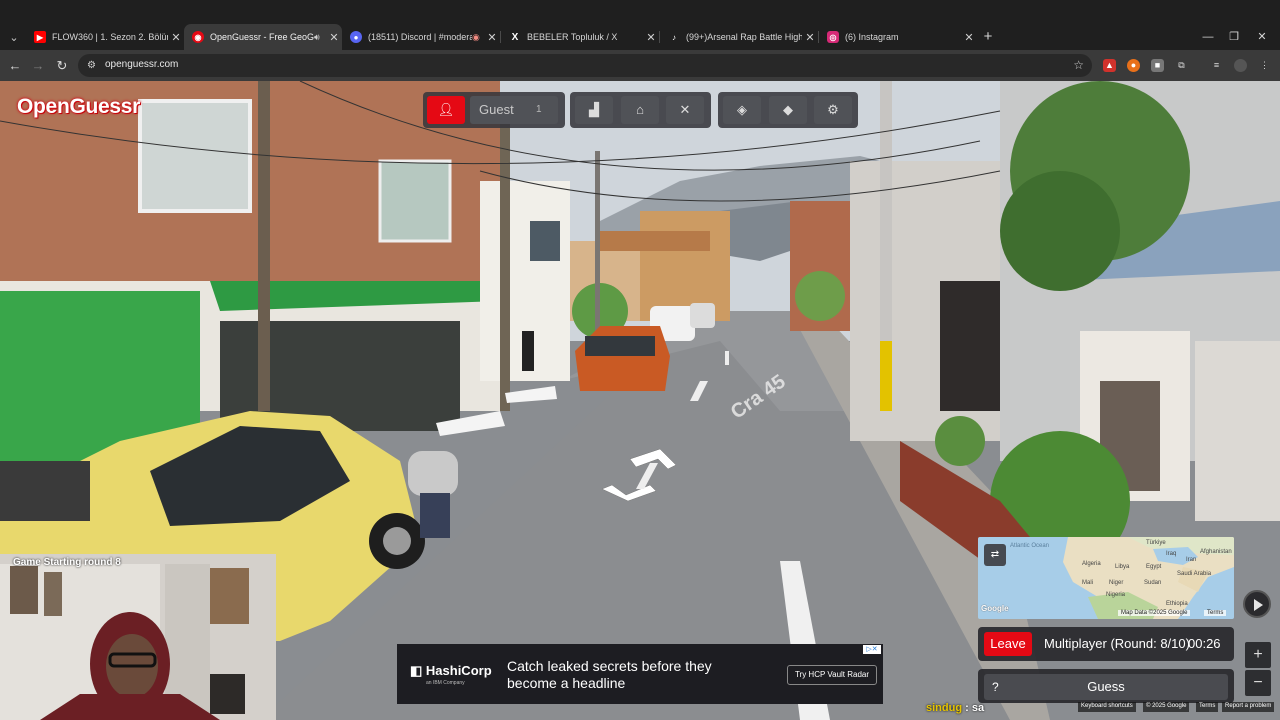  What do you see at coordinates (198, 37) in the screenshot?
I see `openguessr-icon: ◉` at bounding box center [198, 37].